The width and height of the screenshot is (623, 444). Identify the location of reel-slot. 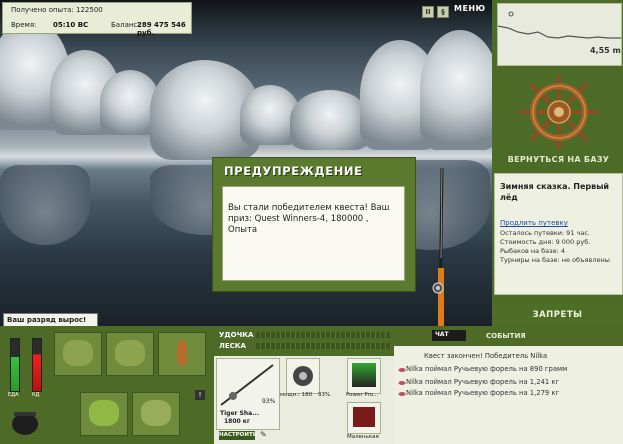
(303, 376).